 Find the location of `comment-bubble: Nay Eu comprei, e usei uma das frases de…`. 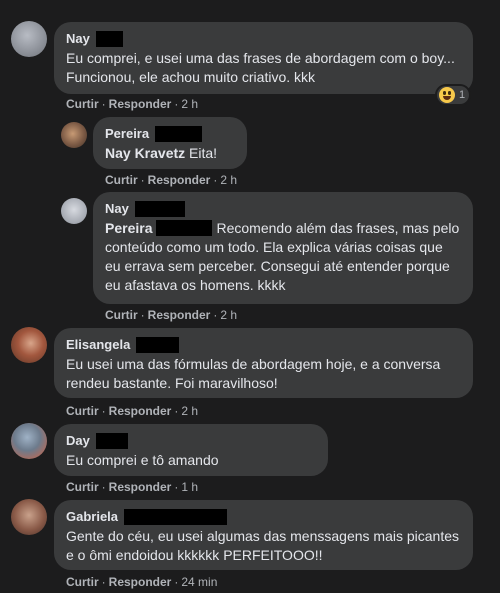

comment-bubble: Nay Eu comprei, e usei uma das frases de… is located at coordinates (263, 58).